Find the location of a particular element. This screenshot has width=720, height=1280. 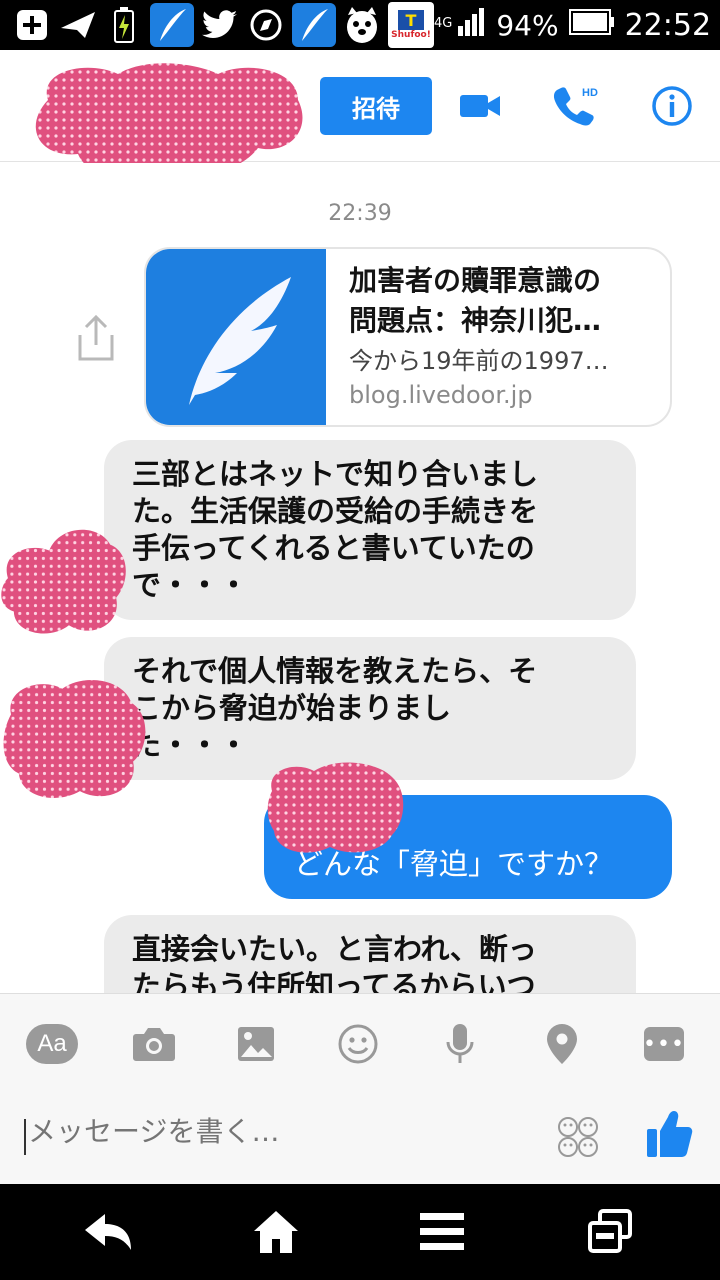

dog-mascot-icon is located at coordinates (362, 25).